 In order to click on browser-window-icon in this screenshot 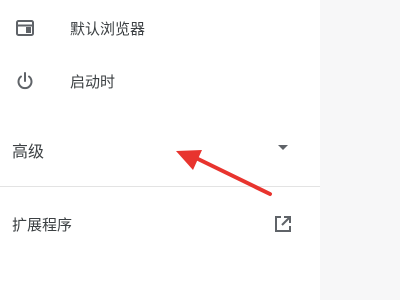, I will do `click(25, 28)`.